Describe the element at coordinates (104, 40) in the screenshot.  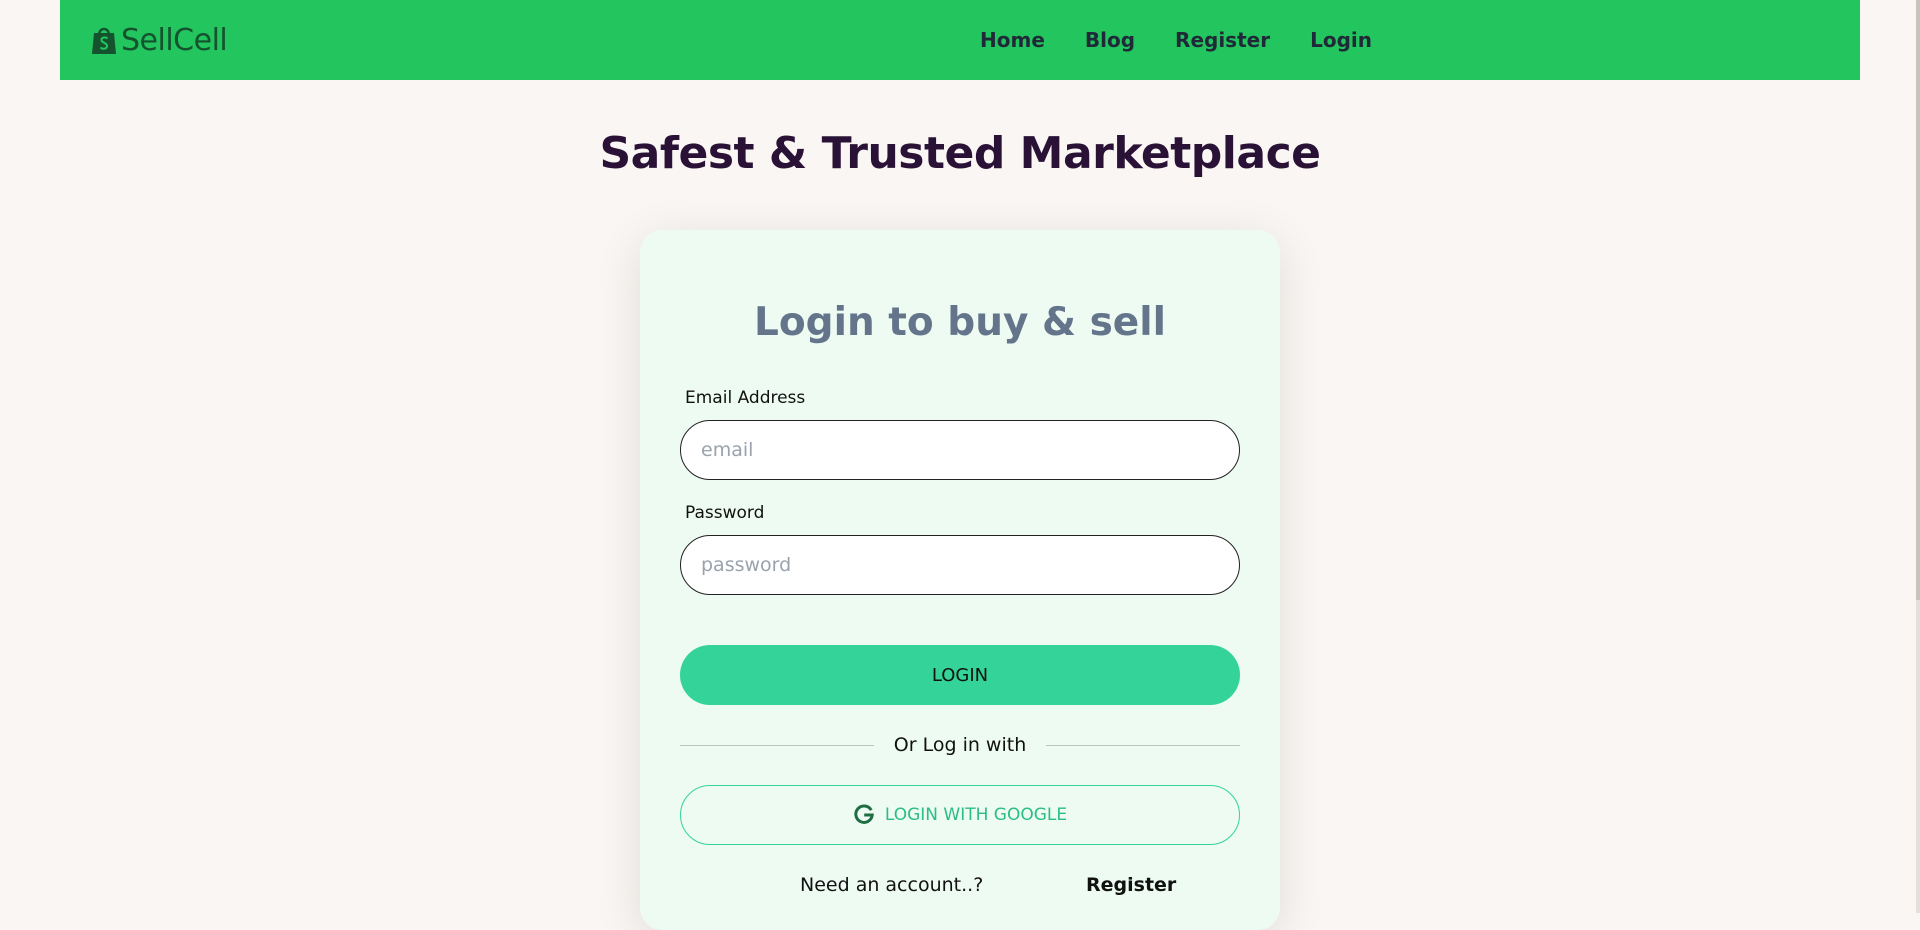
I see `shopping-bag-icon` at that location.